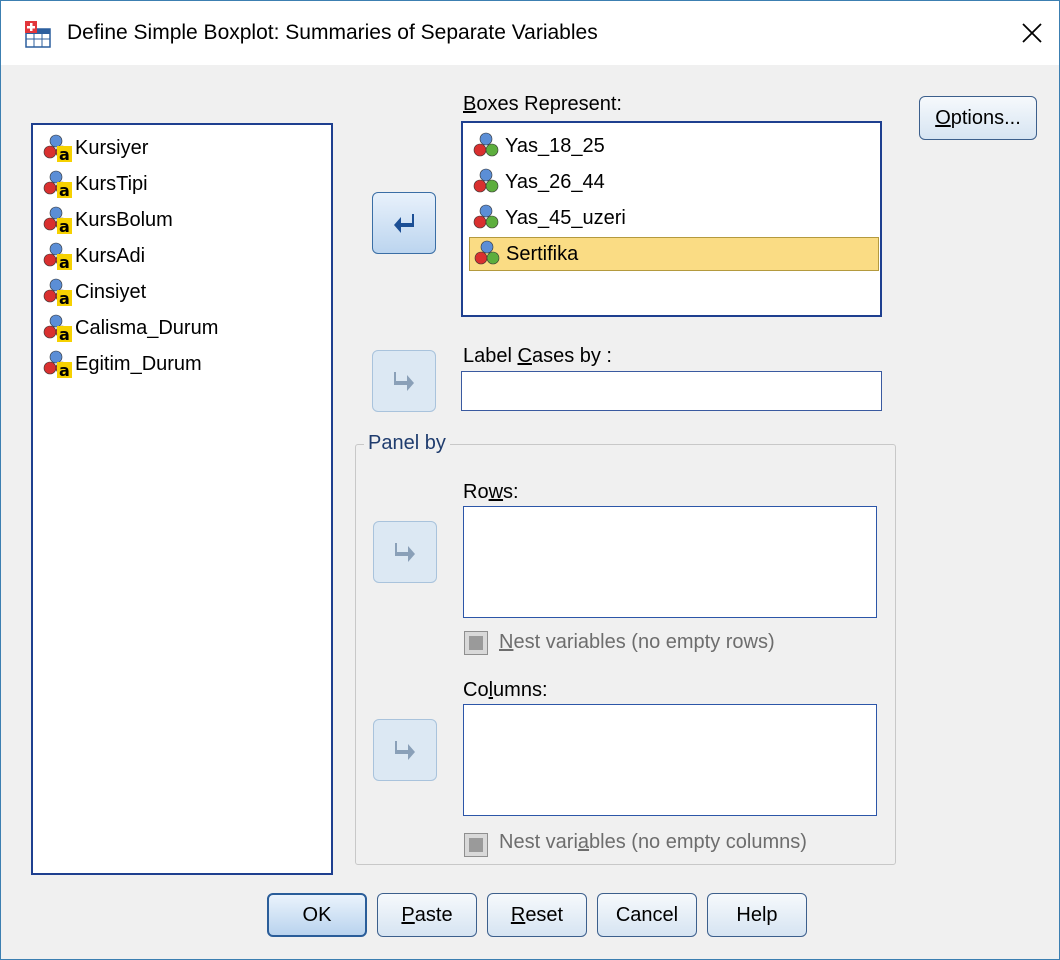  I want to click on source-variable-item: a KursAdi, so click(93, 256).